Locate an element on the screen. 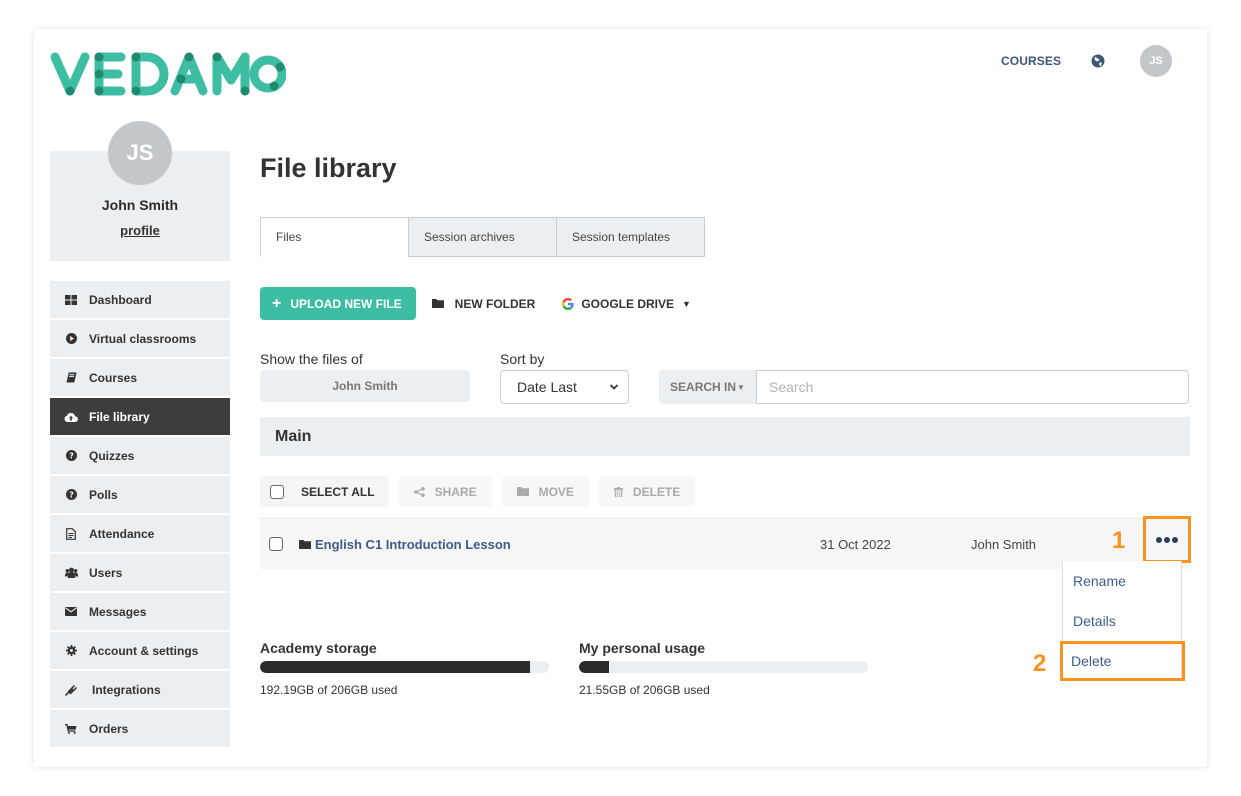  gear-icon is located at coordinates (71, 650).